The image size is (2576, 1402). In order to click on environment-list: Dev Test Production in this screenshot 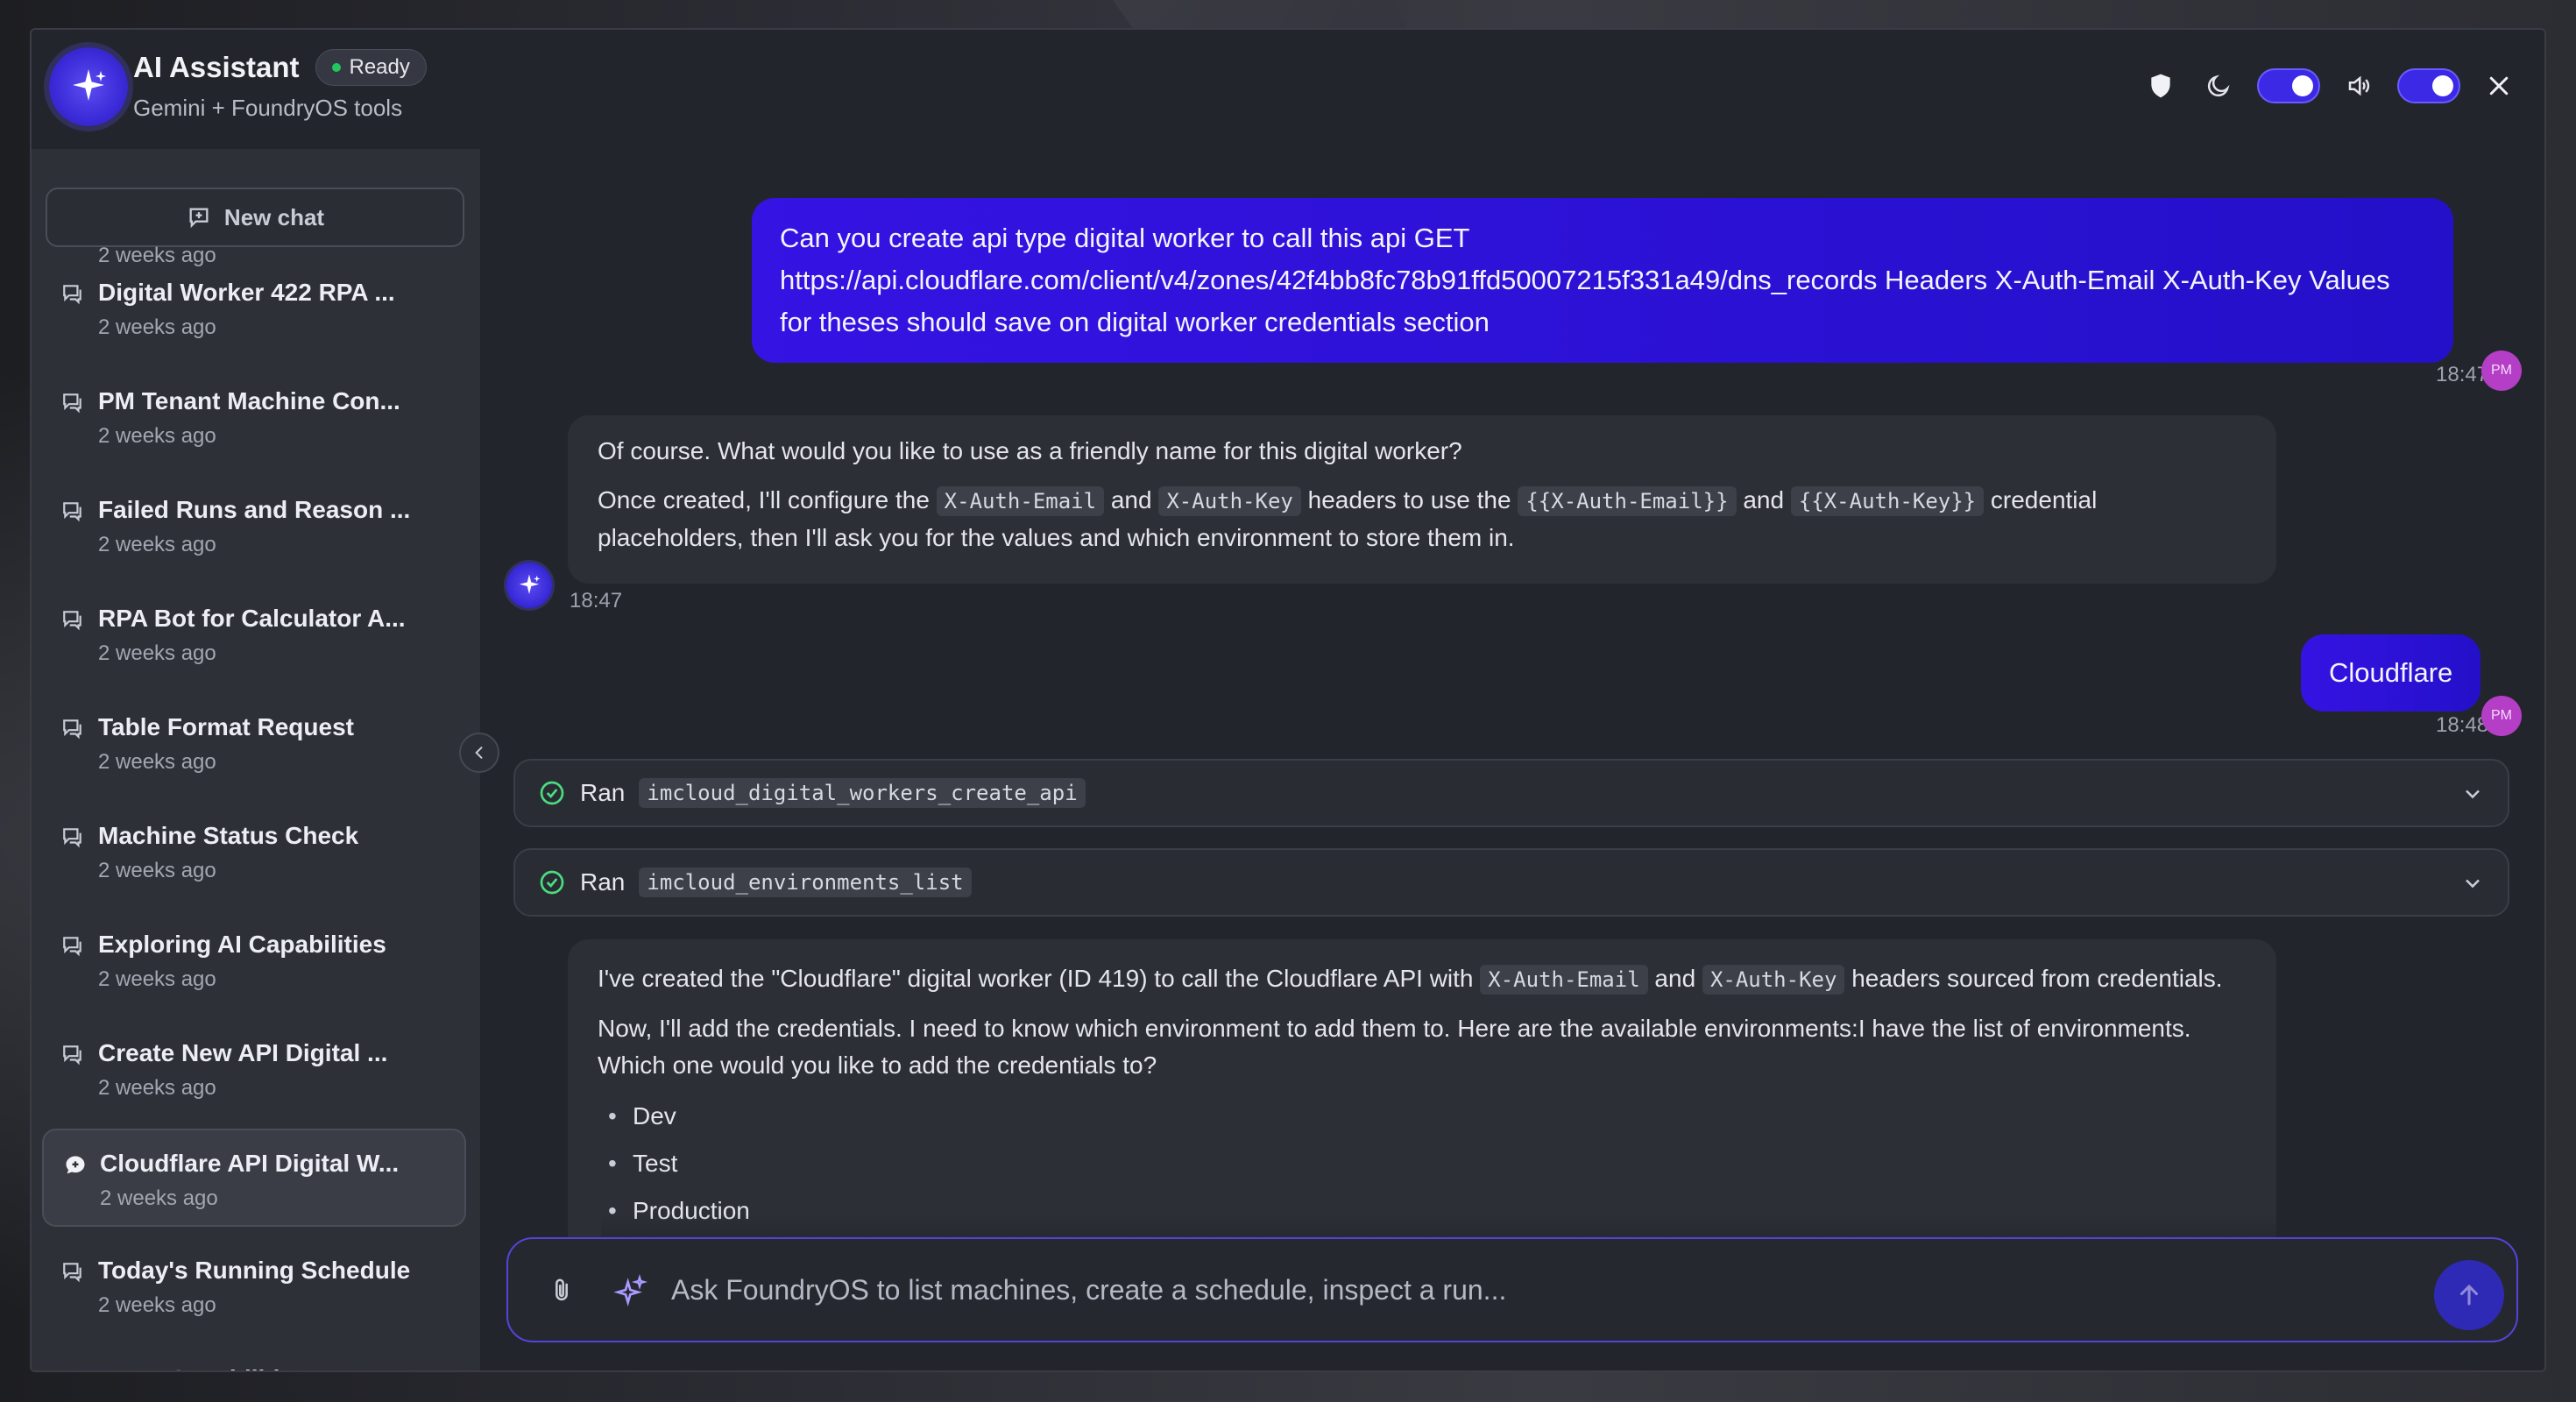, I will do `click(1422, 1164)`.